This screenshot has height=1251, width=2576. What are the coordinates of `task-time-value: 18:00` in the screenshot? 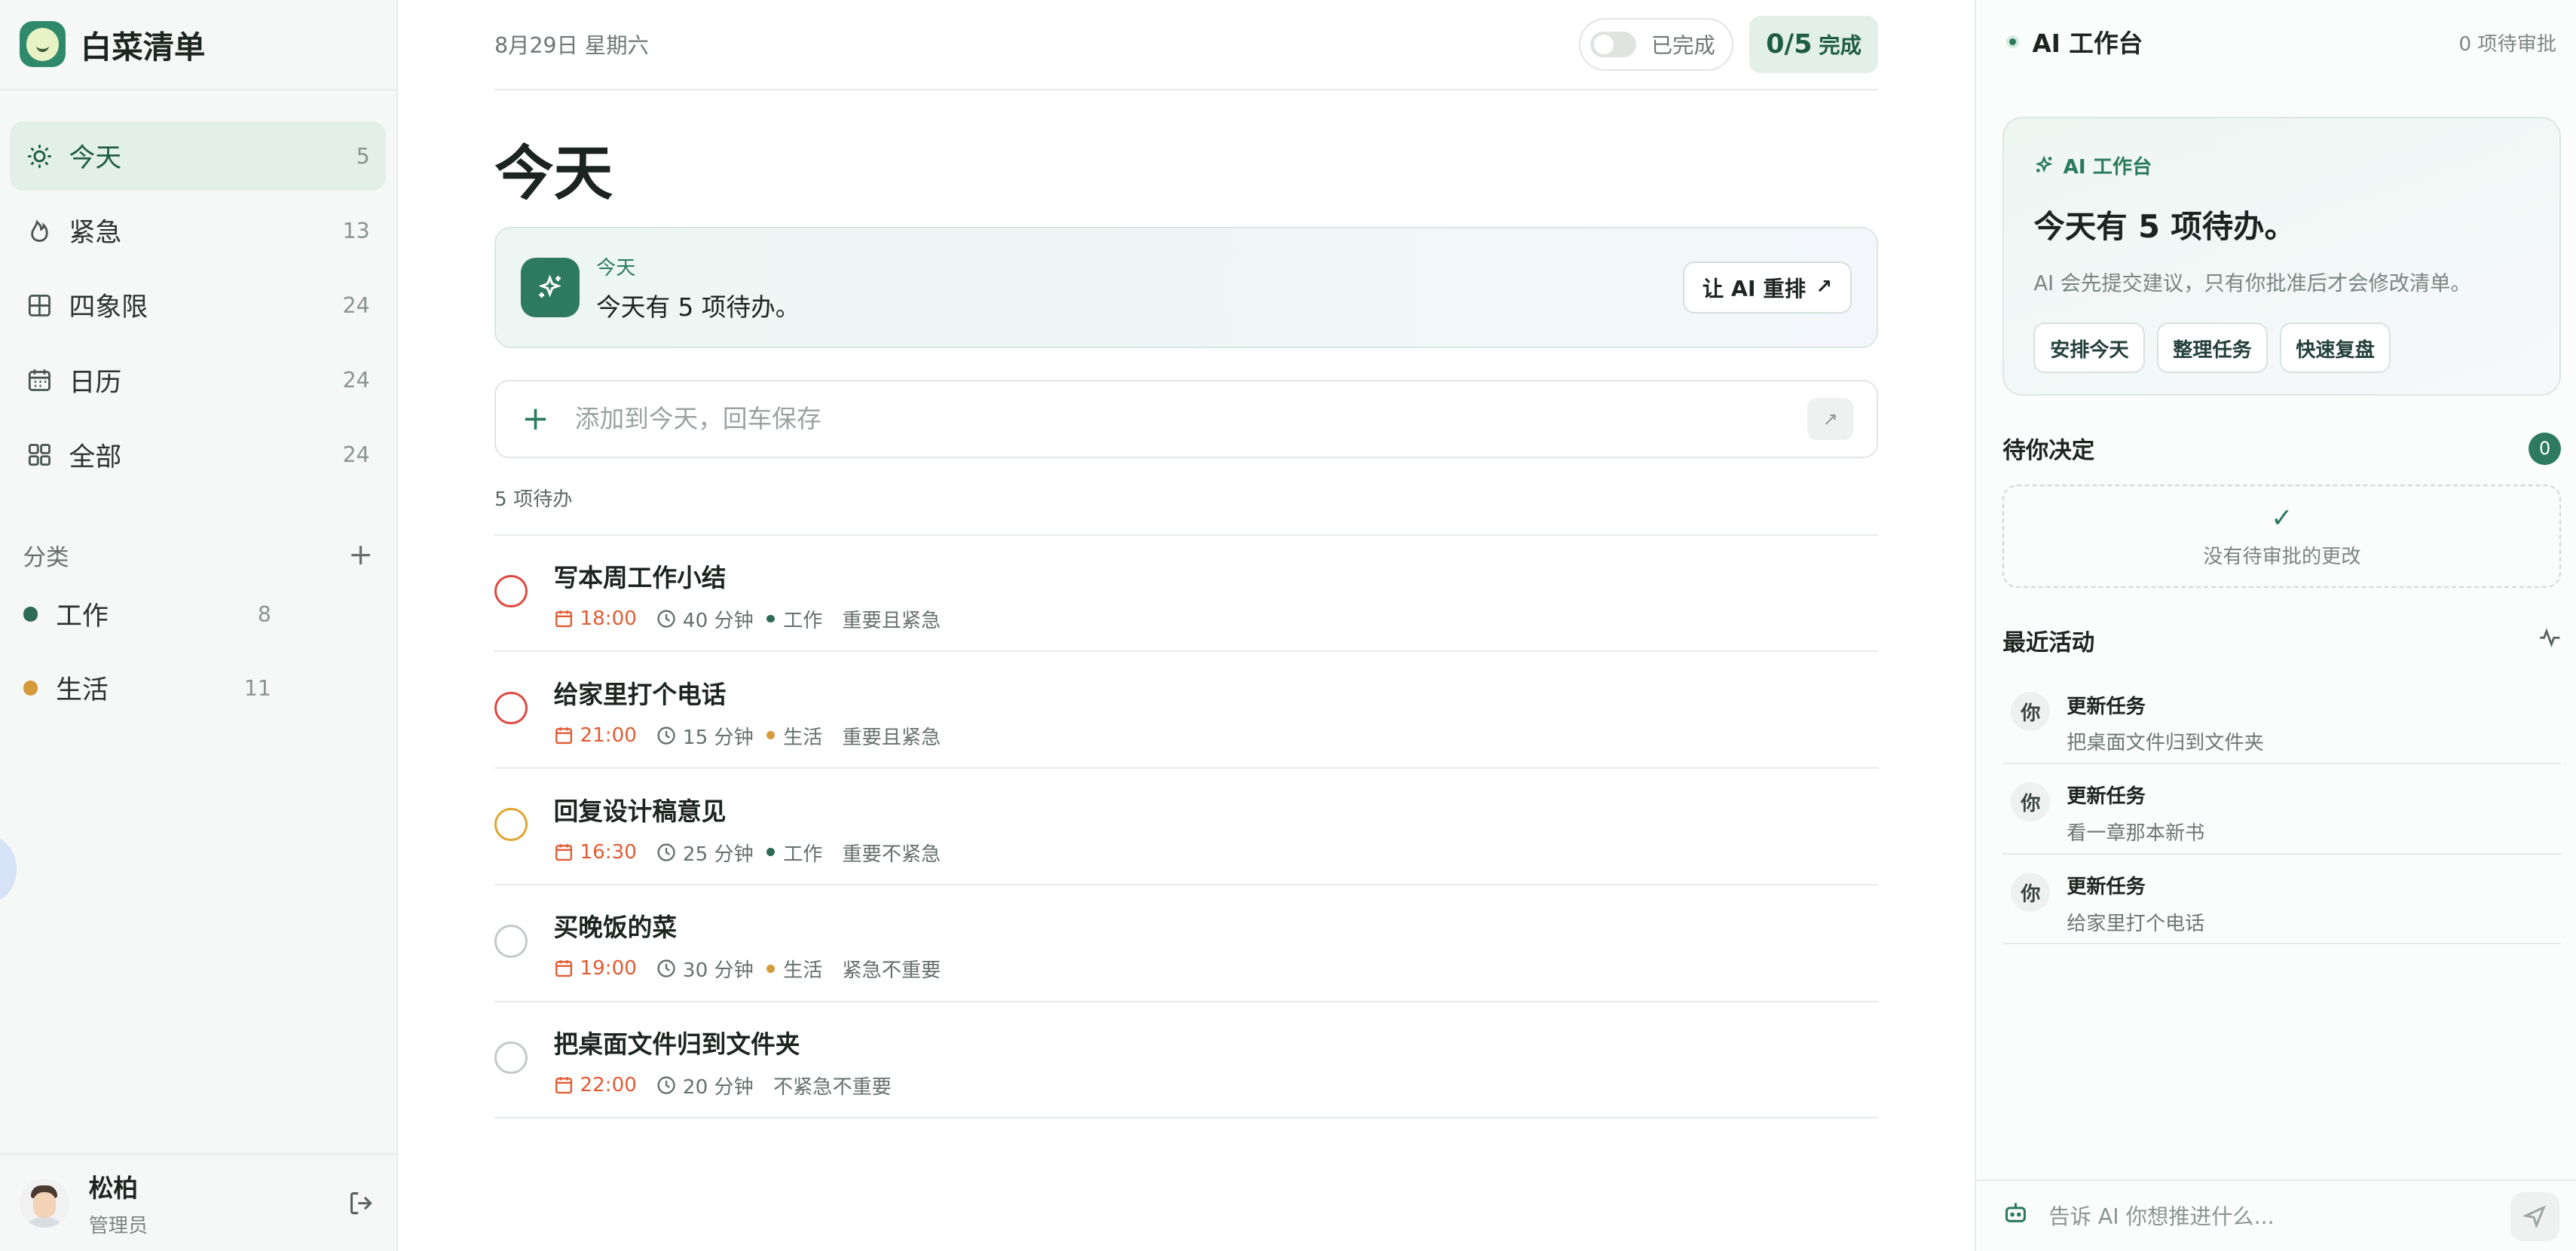 It's located at (608, 619).